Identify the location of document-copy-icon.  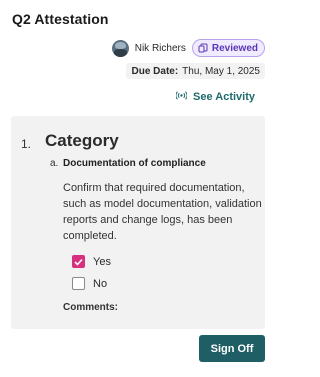
(203, 48).